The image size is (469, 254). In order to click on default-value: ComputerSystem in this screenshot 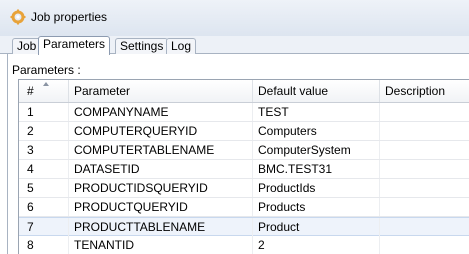, I will do `click(316, 150)`.